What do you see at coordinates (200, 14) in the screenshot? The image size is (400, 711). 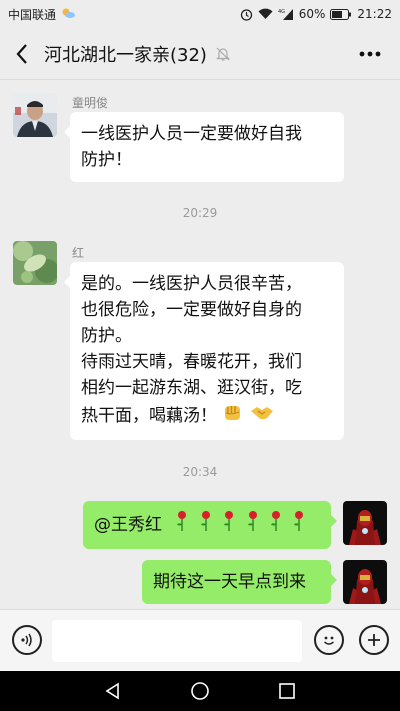 I see `status-bar: 中国联通 4G 60% 21:22` at bounding box center [200, 14].